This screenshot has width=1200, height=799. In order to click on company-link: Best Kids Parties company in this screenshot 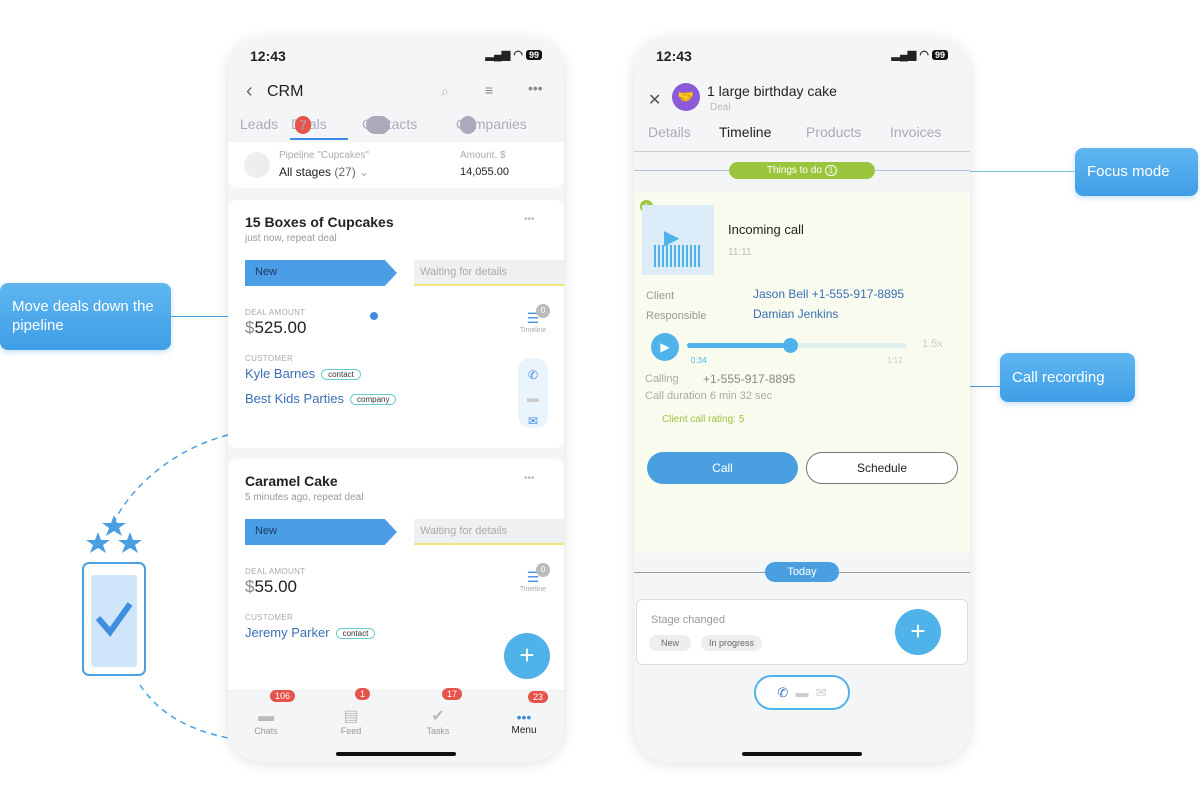, I will do `click(321, 398)`.